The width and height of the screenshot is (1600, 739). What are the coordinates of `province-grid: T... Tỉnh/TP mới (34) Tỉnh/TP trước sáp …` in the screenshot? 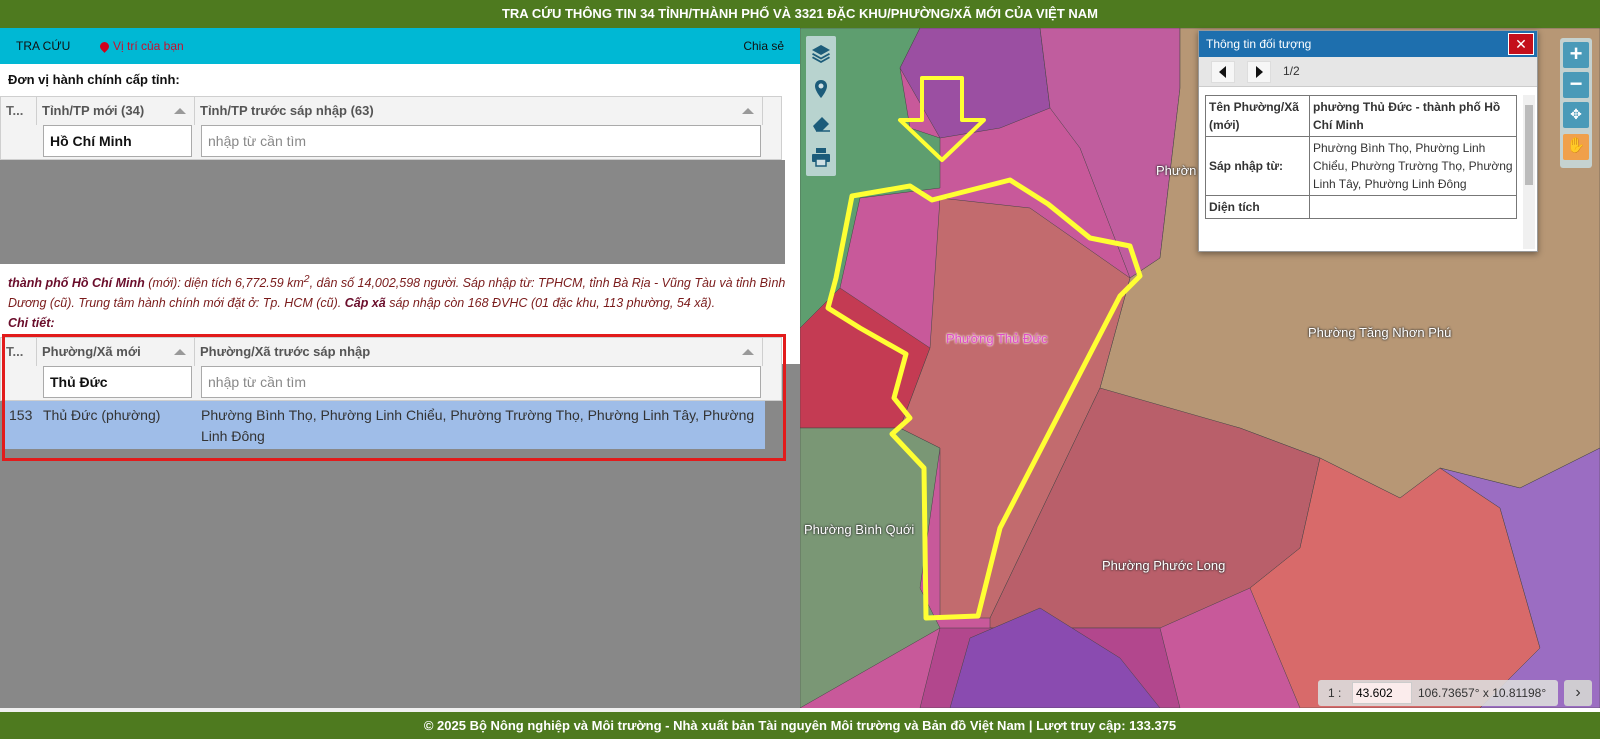 It's located at (391, 128).